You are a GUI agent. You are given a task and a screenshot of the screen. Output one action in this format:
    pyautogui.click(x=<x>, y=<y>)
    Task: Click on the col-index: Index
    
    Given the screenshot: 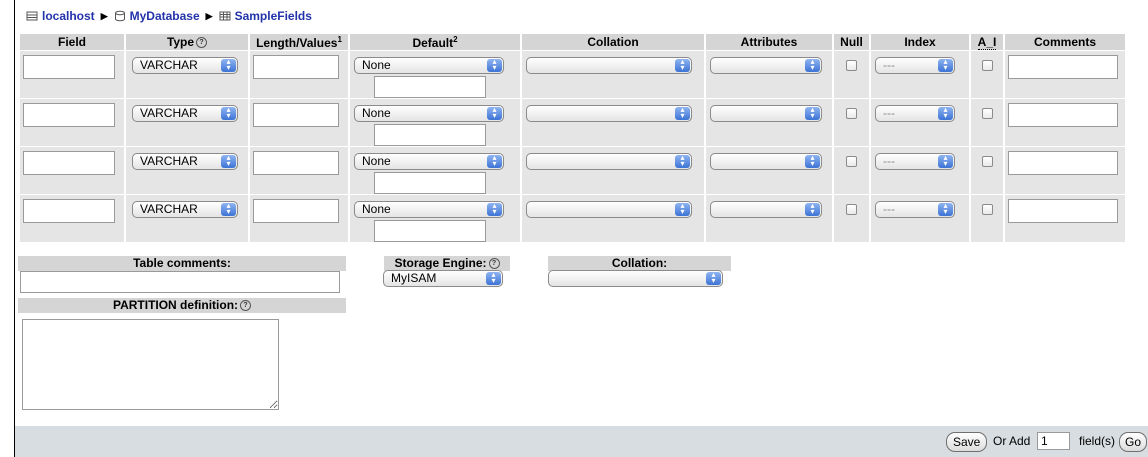 What is the action you would take?
    pyautogui.click(x=920, y=42)
    